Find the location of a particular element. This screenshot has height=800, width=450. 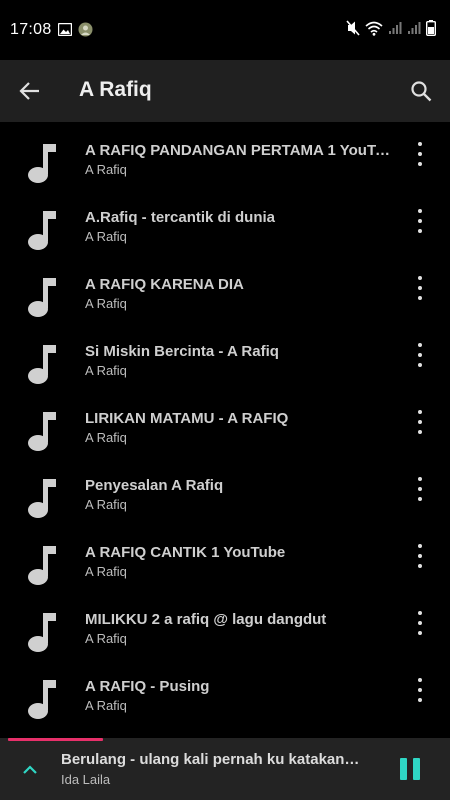

song-title: Si Miskin Bercinta - A Rafiq is located at coordinates (182, 351).